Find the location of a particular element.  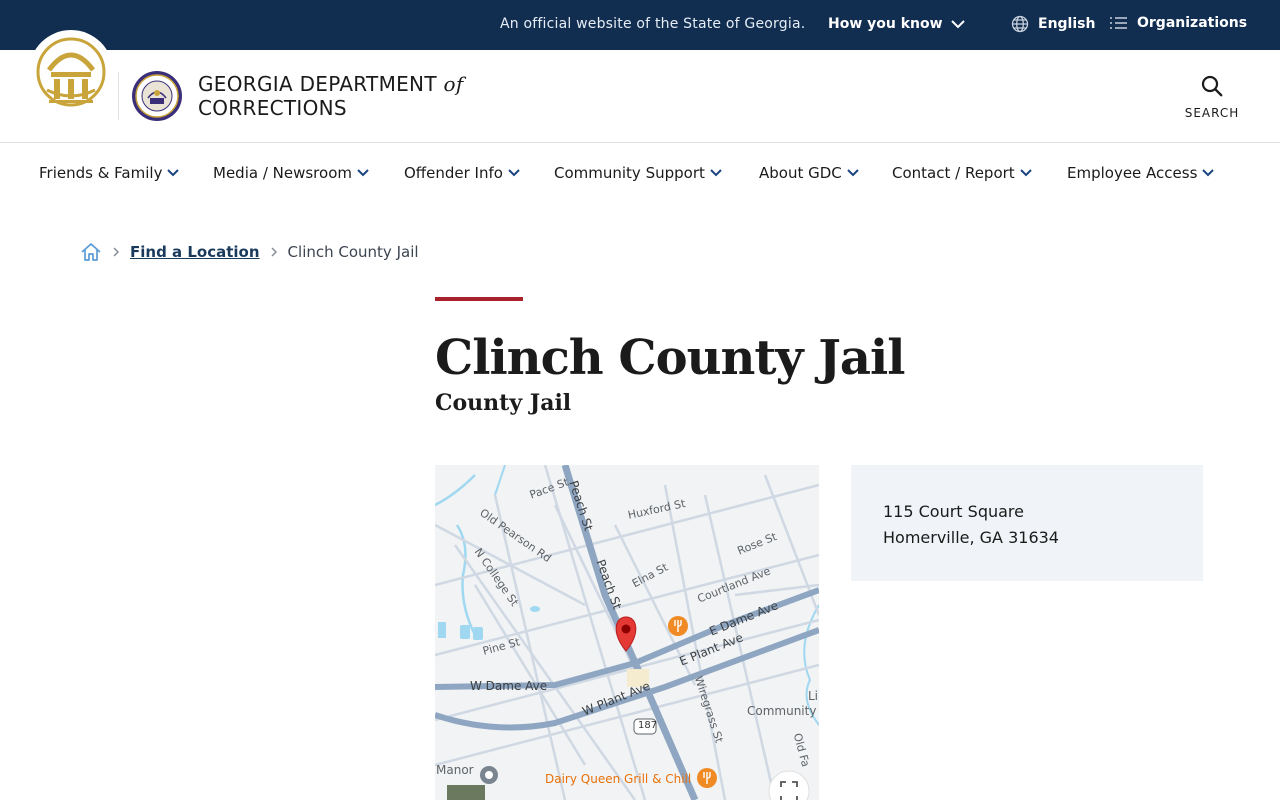

agency-name: GEORGIA DEPARTMENT of CORRECTIONS is located at coordinates (331, 96).